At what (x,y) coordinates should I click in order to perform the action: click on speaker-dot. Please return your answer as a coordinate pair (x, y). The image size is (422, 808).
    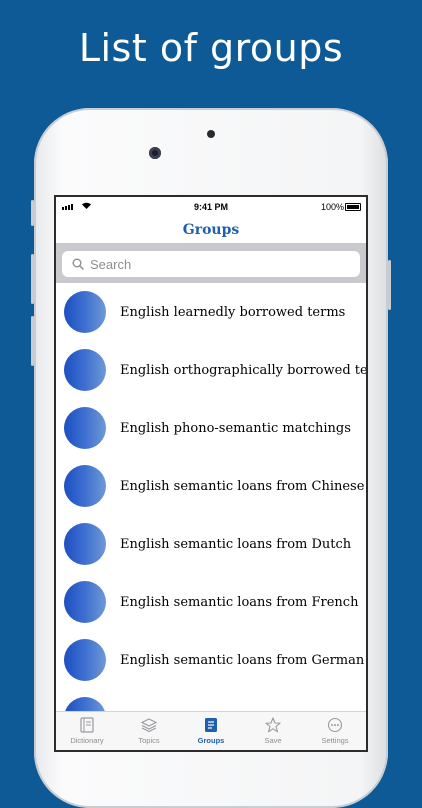
    Looking at the image, I should click on (211, 134).